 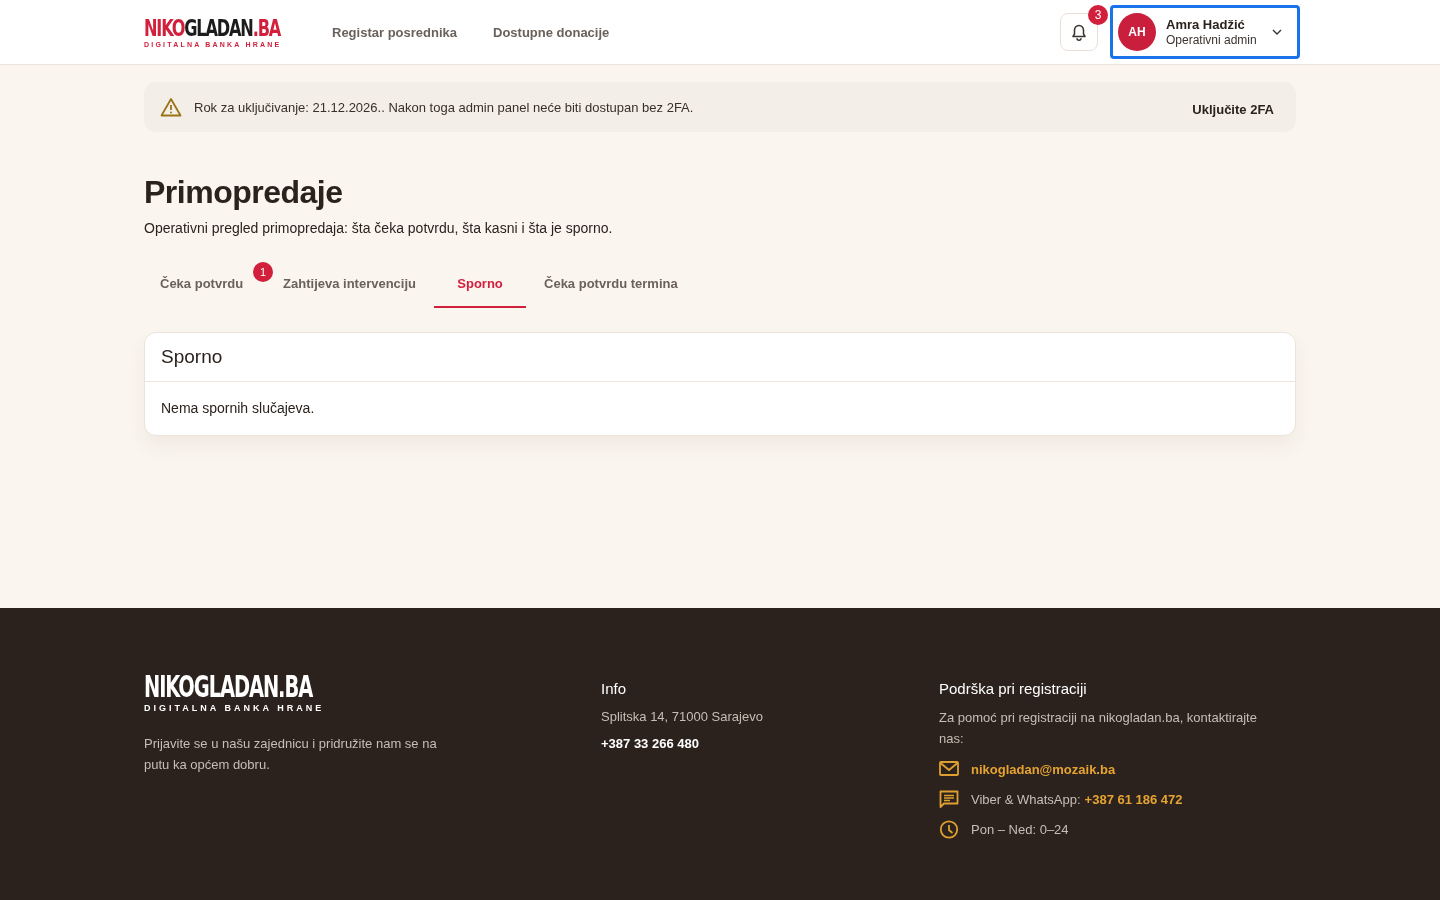 What do you see at coordinates (650, 743) in the screenshot?
I see `phone-text: +387 33 266 480` at bounding box center [650, 743].